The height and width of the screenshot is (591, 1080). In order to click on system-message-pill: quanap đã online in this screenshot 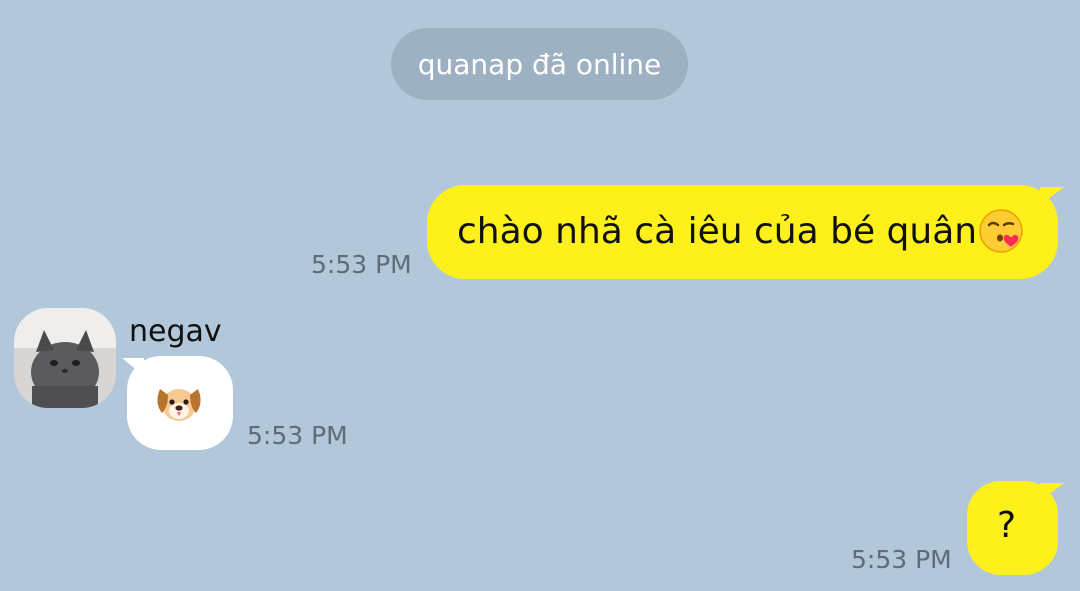, I will do `click(539, 64)`.